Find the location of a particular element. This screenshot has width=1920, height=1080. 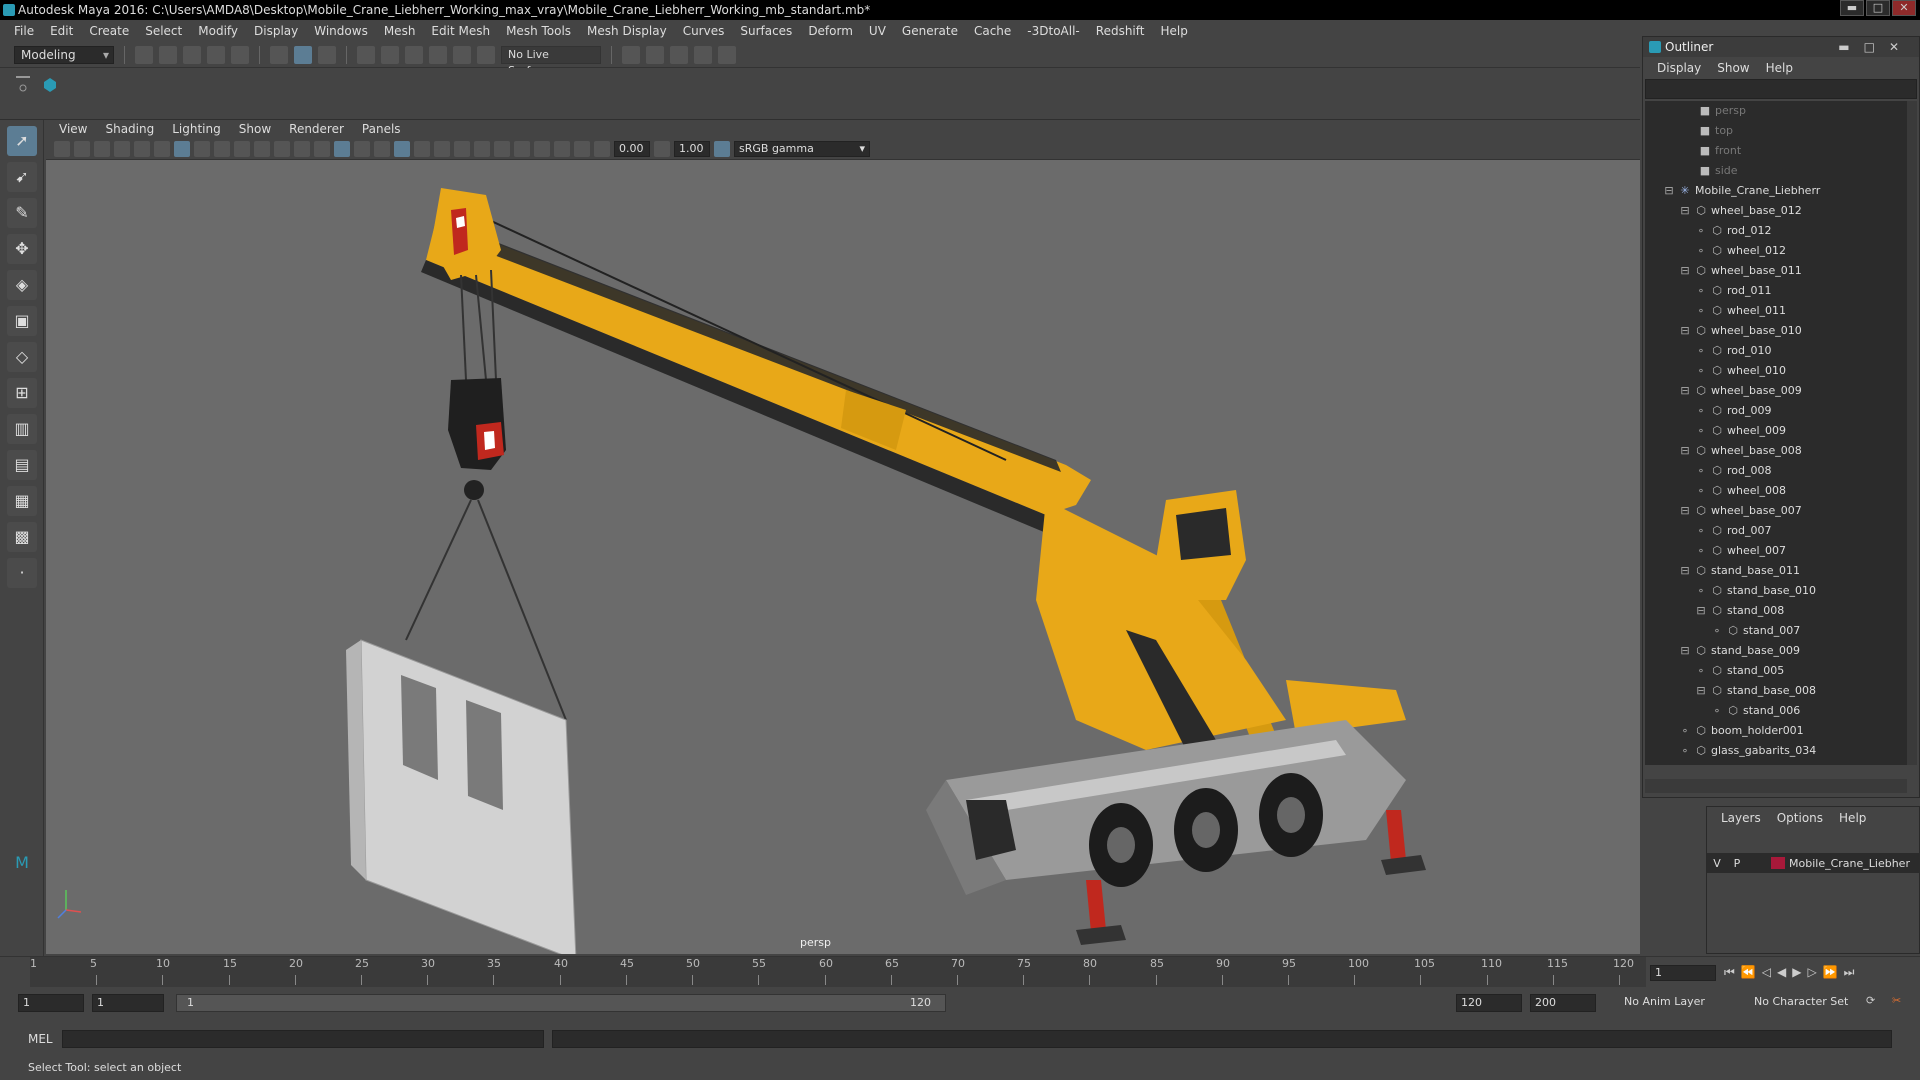

menu-mesh: Mesh is located at coordinates (400, 31).